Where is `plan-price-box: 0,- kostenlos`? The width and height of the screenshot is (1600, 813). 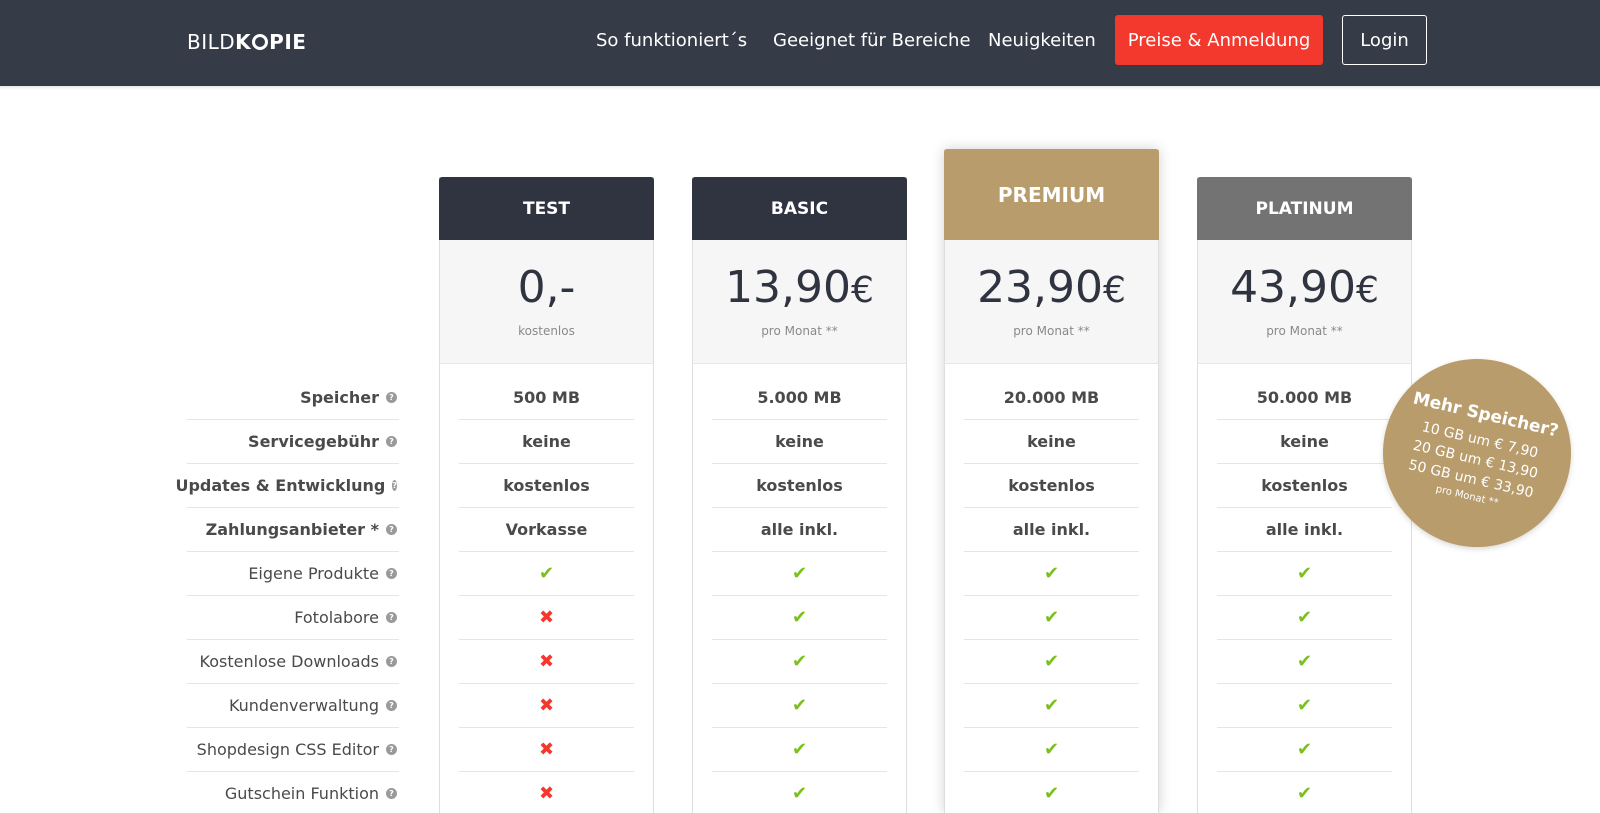
plan-price-box: 0,- kostenlos is located at coordinates (546, 302).